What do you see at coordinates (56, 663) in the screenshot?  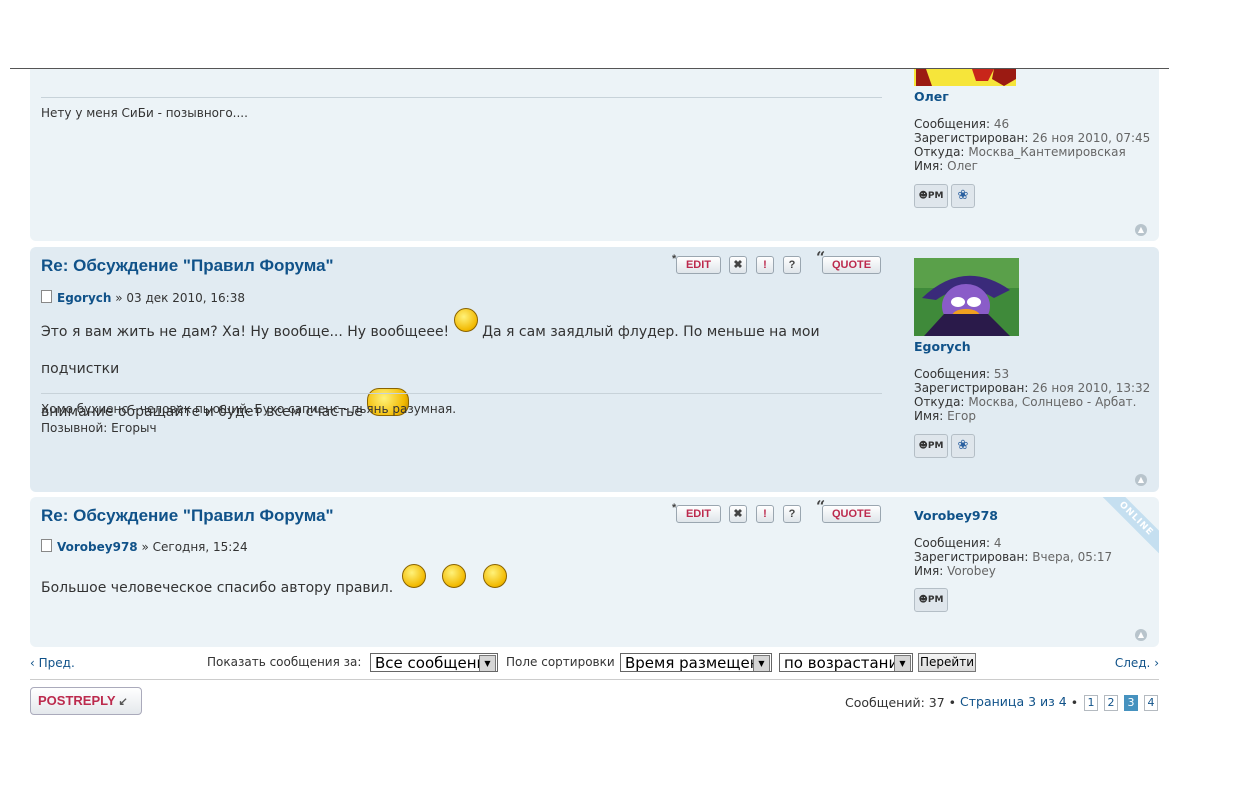 I see `prev-label: Пред.` at bounding box center [56, 663].